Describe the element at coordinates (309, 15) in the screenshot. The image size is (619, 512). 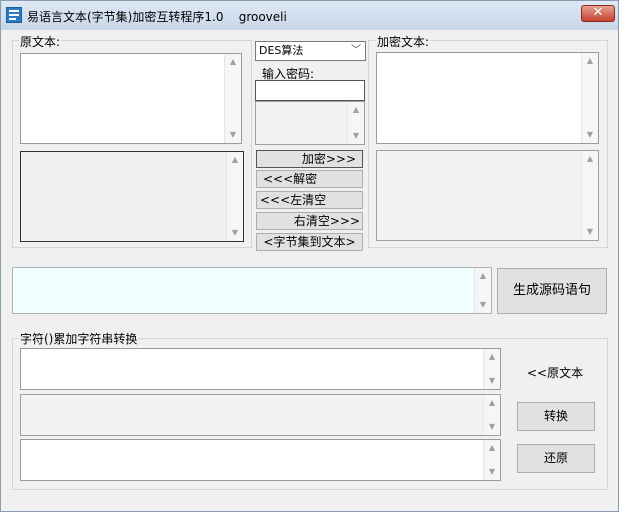
I see `title-bar: 易语言文本(字节集)加密互转程序1.0 grooveli ✕` at that location.